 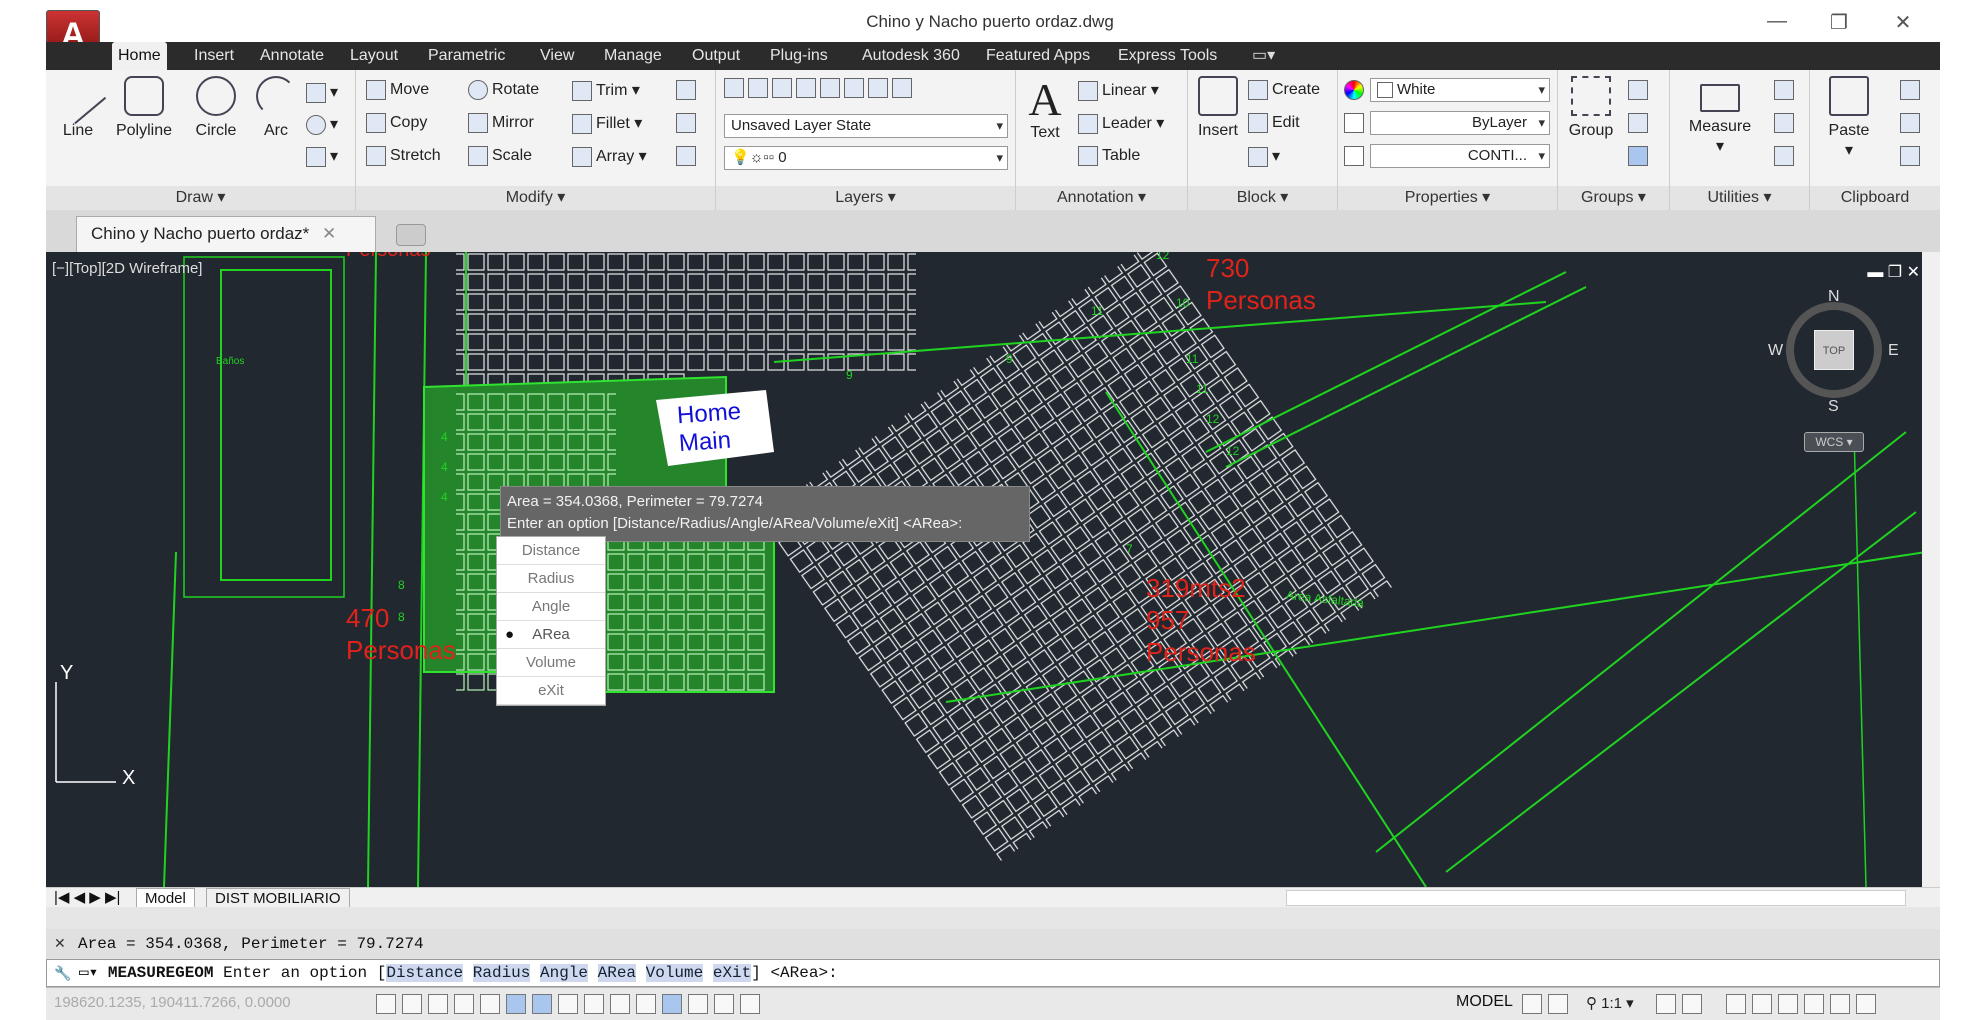 What do you see at coordinates (688, 90) in the screenshot?
I see `erase-icon` at bounding box center [688, 90].